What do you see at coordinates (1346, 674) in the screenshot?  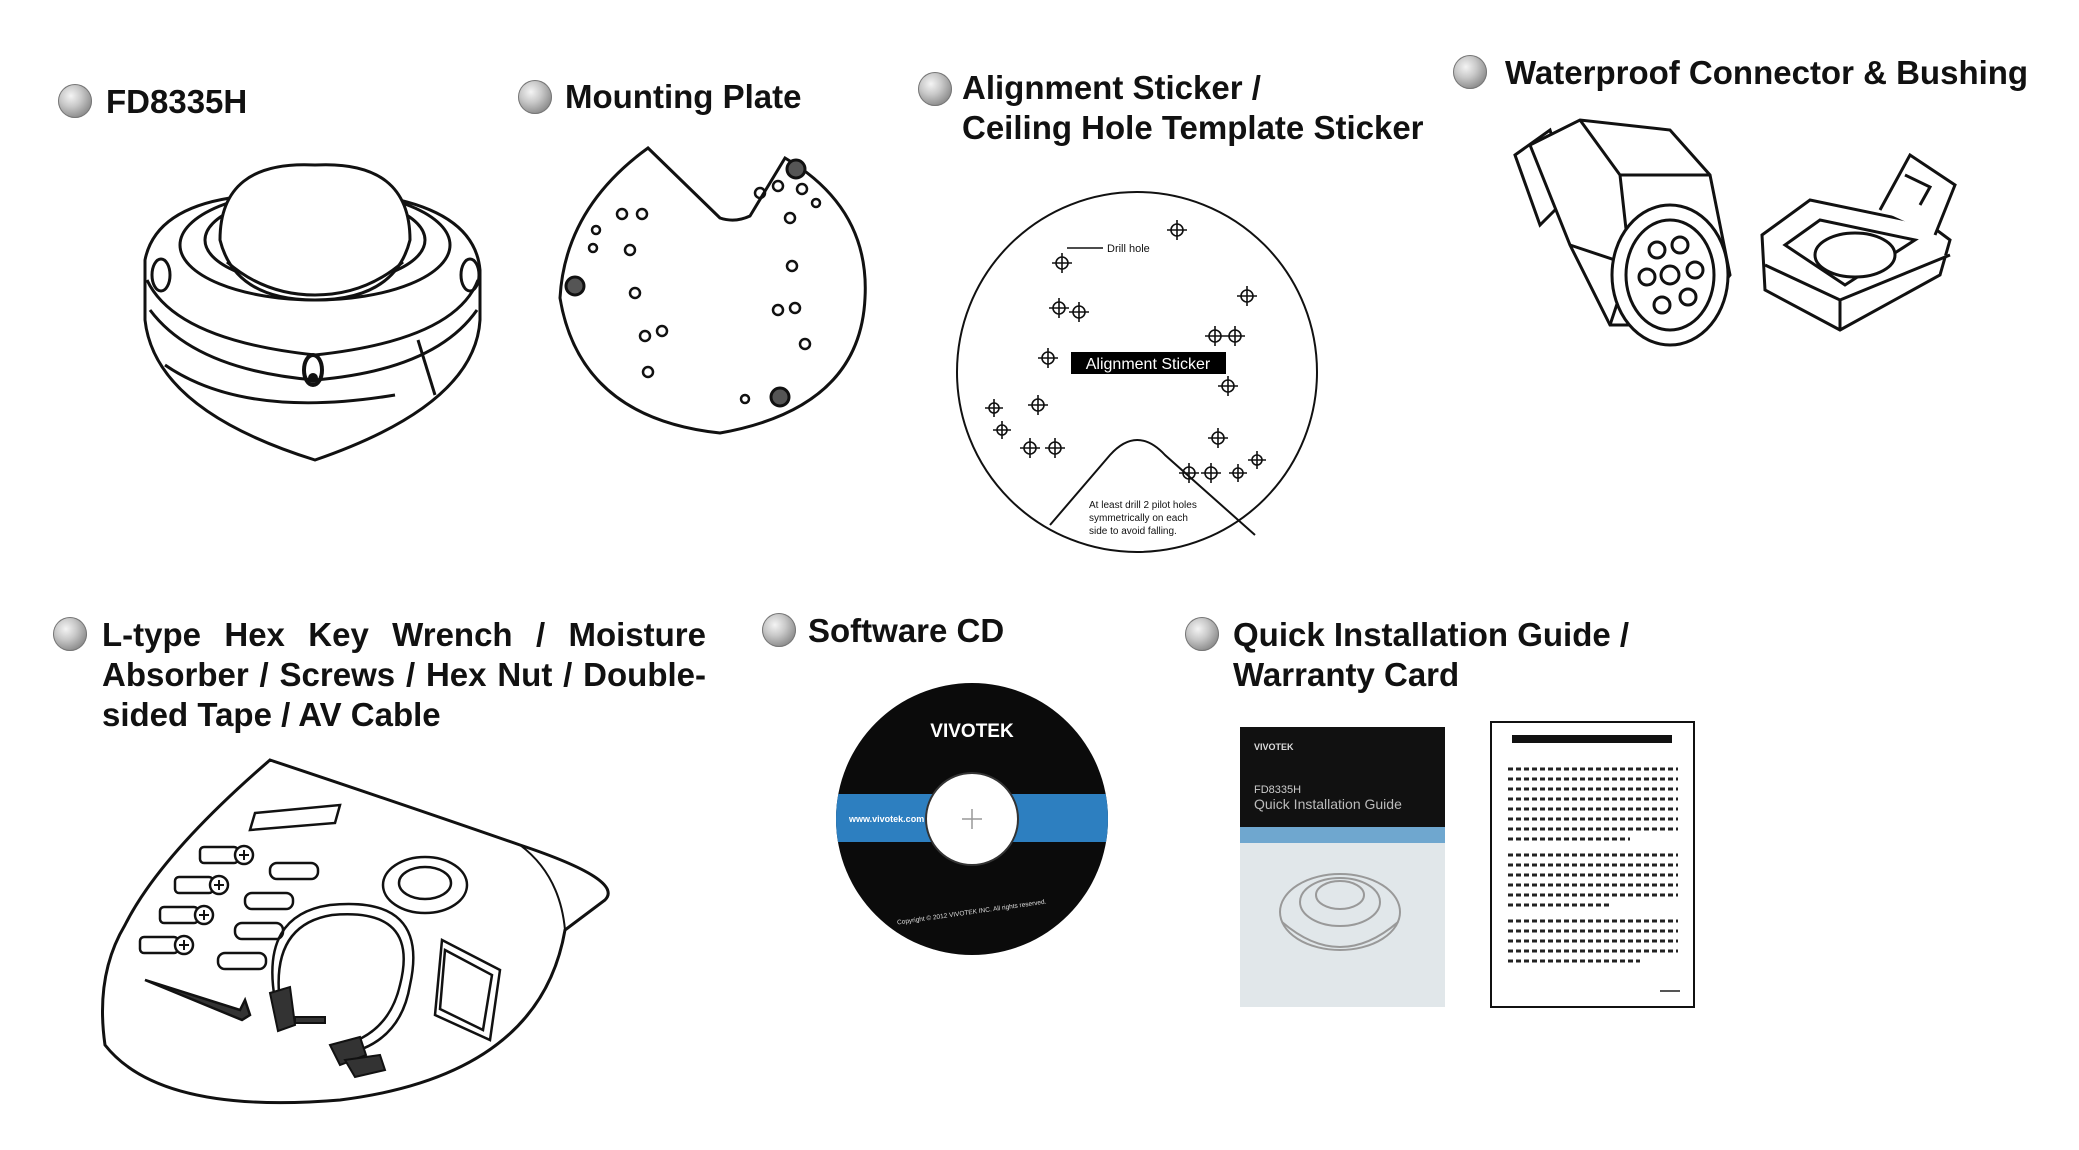 I see `item-title-line2: Warranty Card` at bounding box center [1346, 674].